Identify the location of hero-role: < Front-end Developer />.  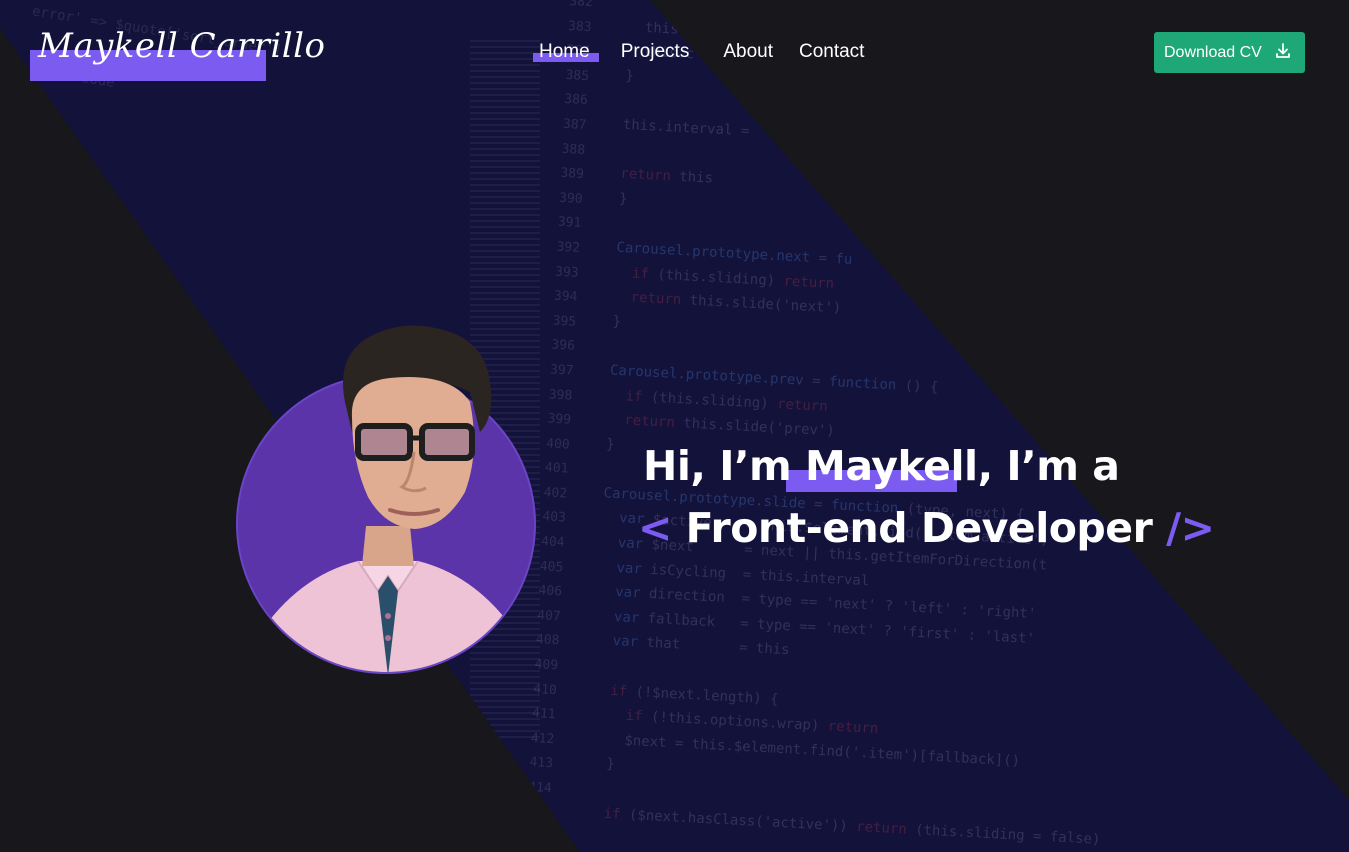
(926, 528).